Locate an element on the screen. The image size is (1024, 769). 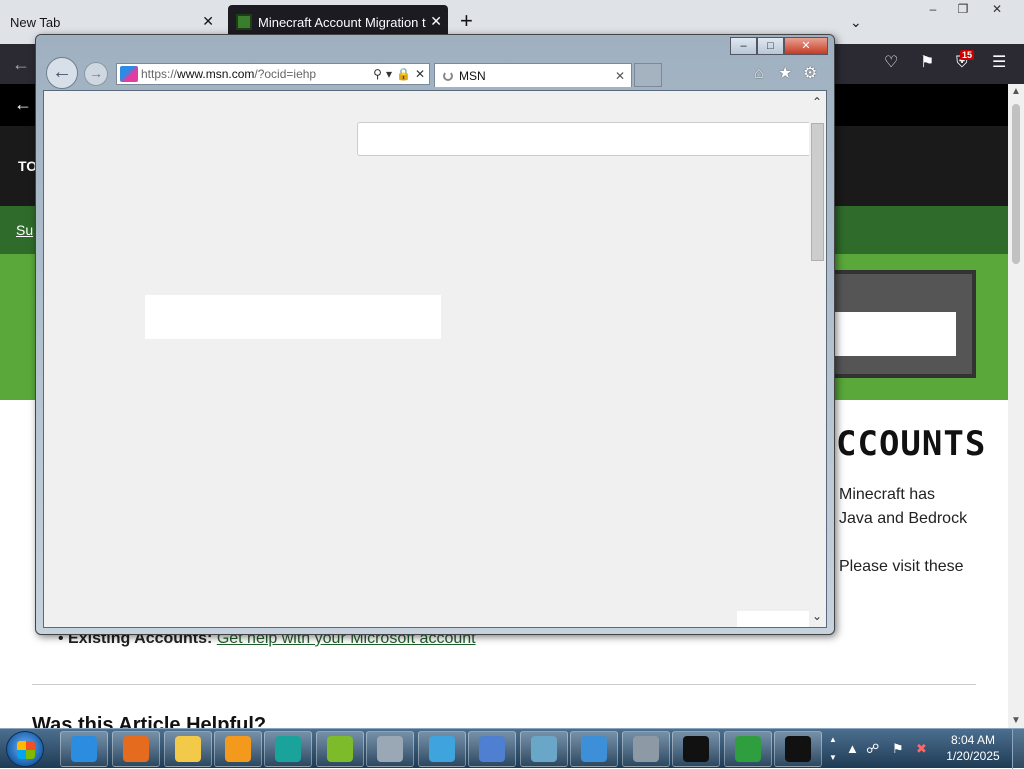
tab-label: MSN is located at coordinates (472, 75).